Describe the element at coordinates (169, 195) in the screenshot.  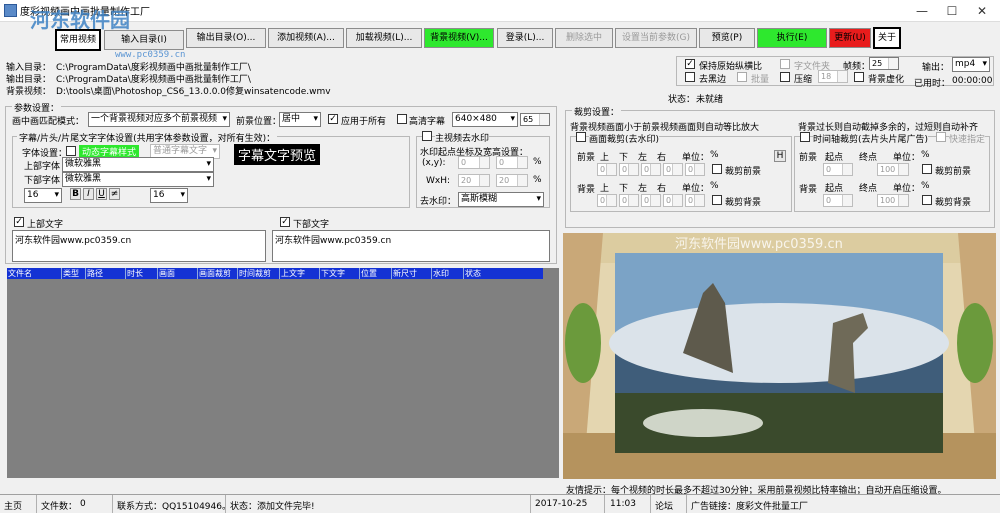
I see `font-size-select-2: 16` at that location.